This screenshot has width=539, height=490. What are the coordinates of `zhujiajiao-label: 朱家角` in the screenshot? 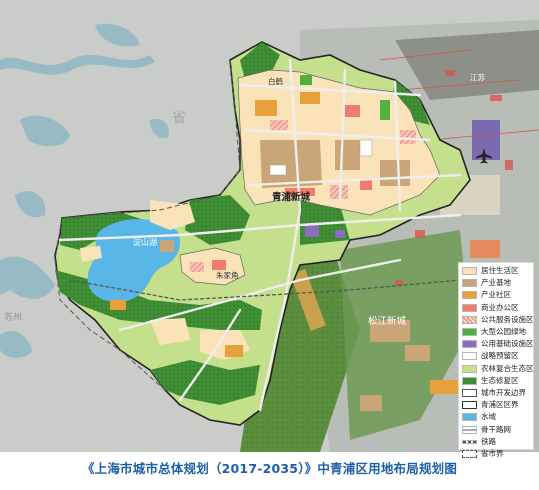 It's located at (227, 275).